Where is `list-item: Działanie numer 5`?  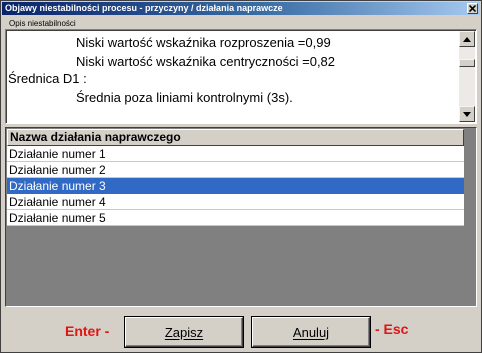
list-item: Działanie numer 5 is located at coordinates (235, 218).